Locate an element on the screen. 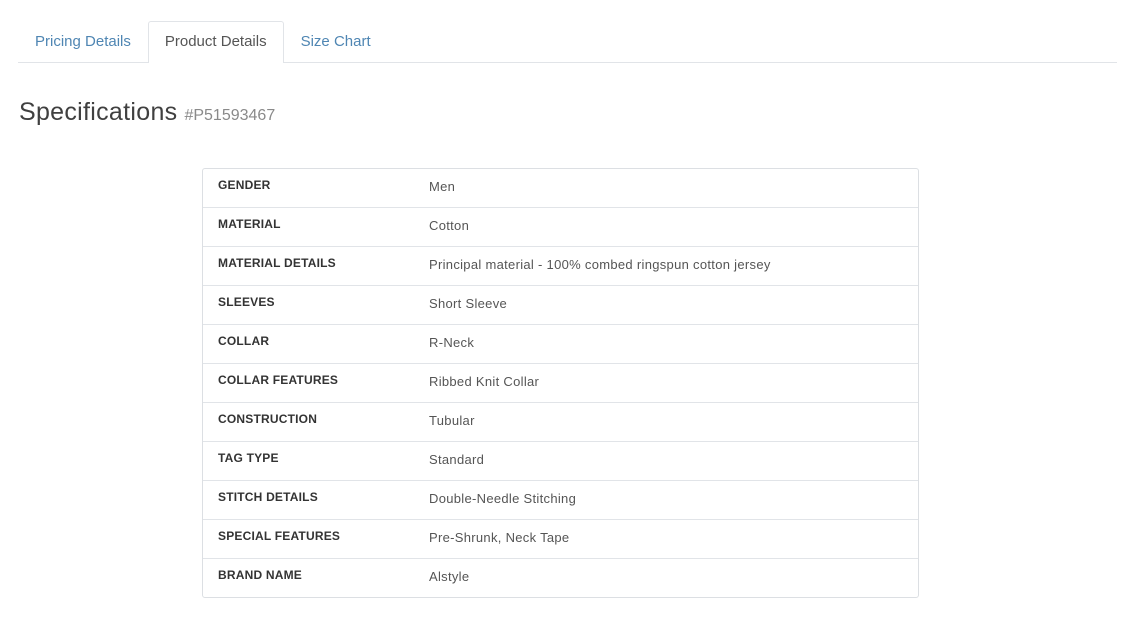 This screenshot has width=1136, height=636. table-row: SPECIAL FEATURES Pre-Shrunk, Neck Tape is located at coordinates (560, 538).